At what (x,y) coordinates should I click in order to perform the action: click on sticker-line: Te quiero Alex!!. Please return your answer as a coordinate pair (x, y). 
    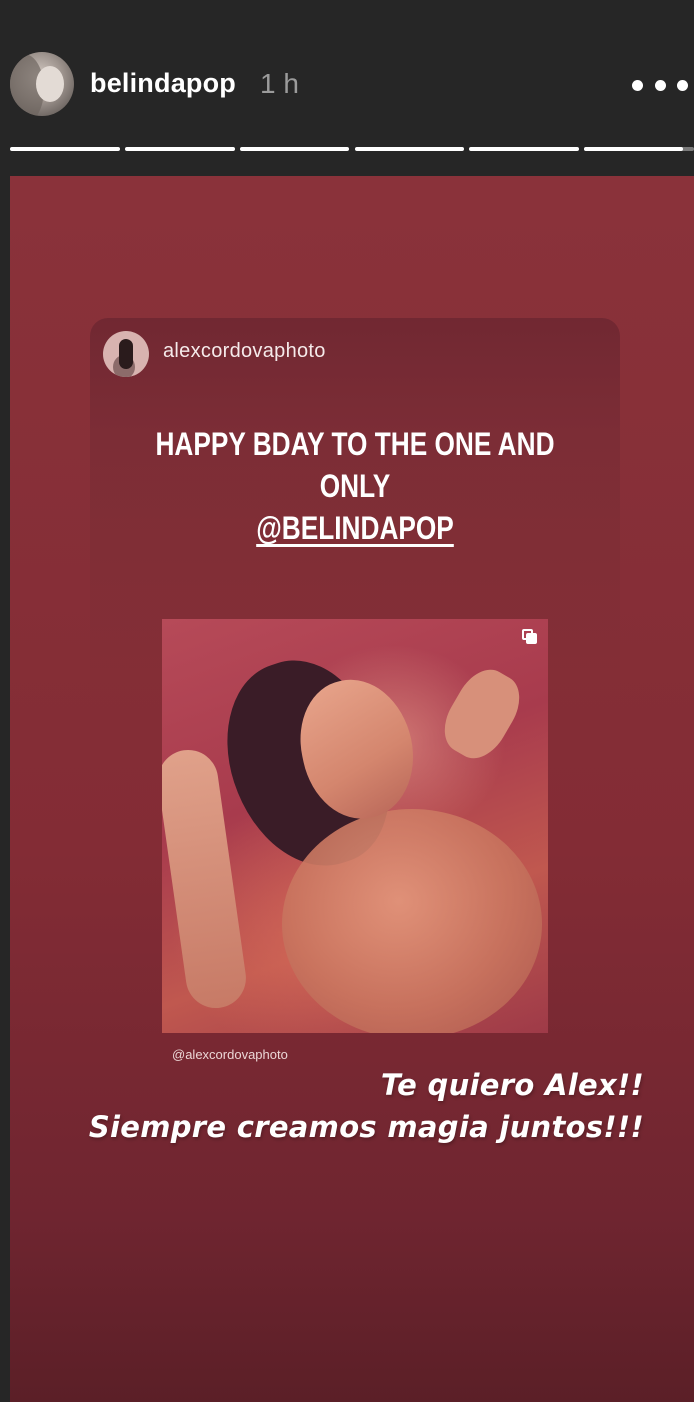
    Looking at the image, I should click on (512, 1085).